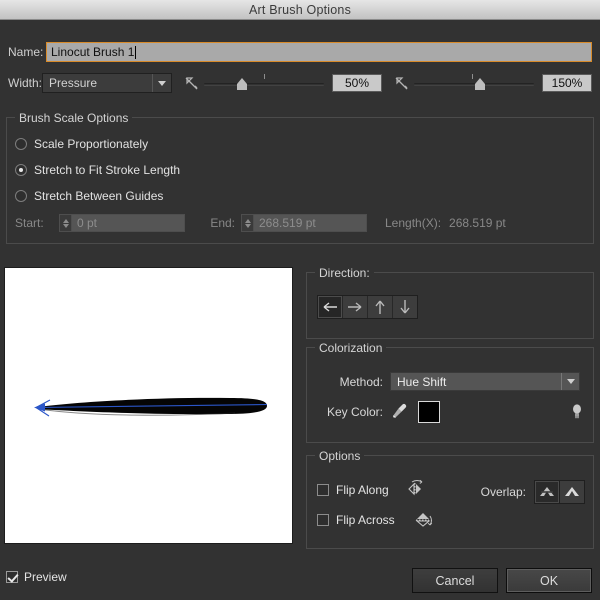 This screenshot has height=600, width=600. Describe the element at coordinates (323, 520) in the screenshot. I see `flip-across-checkbox` at that location.